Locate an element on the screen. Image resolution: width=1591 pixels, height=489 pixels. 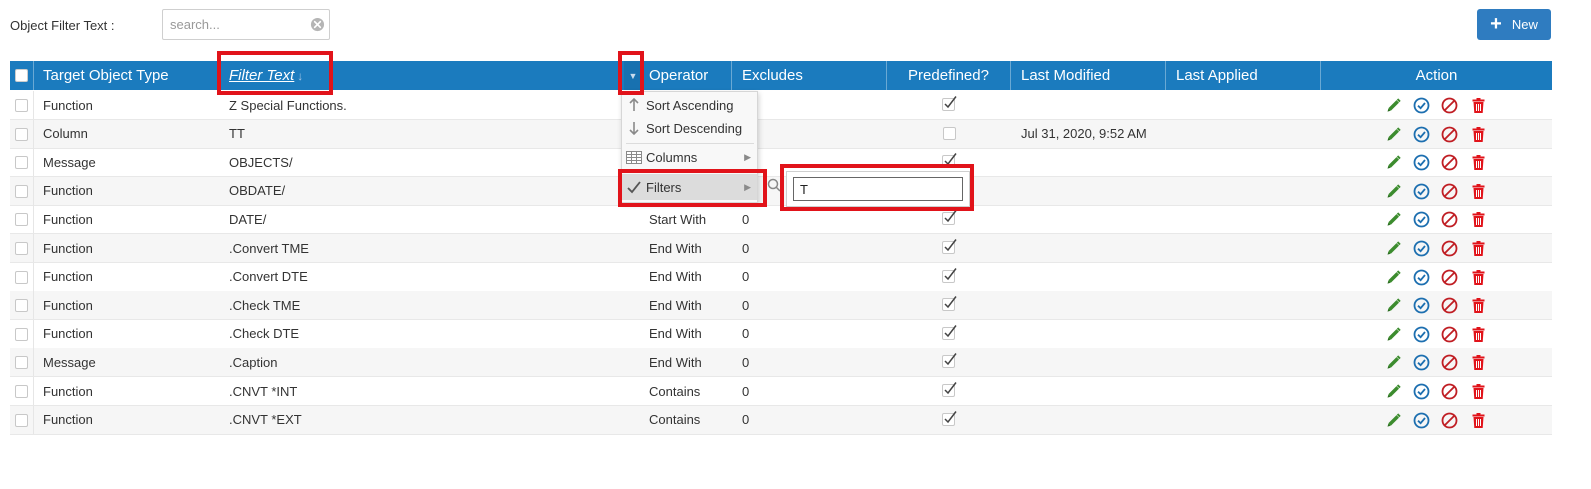
row-actions is located at coordinates (1435, 305).